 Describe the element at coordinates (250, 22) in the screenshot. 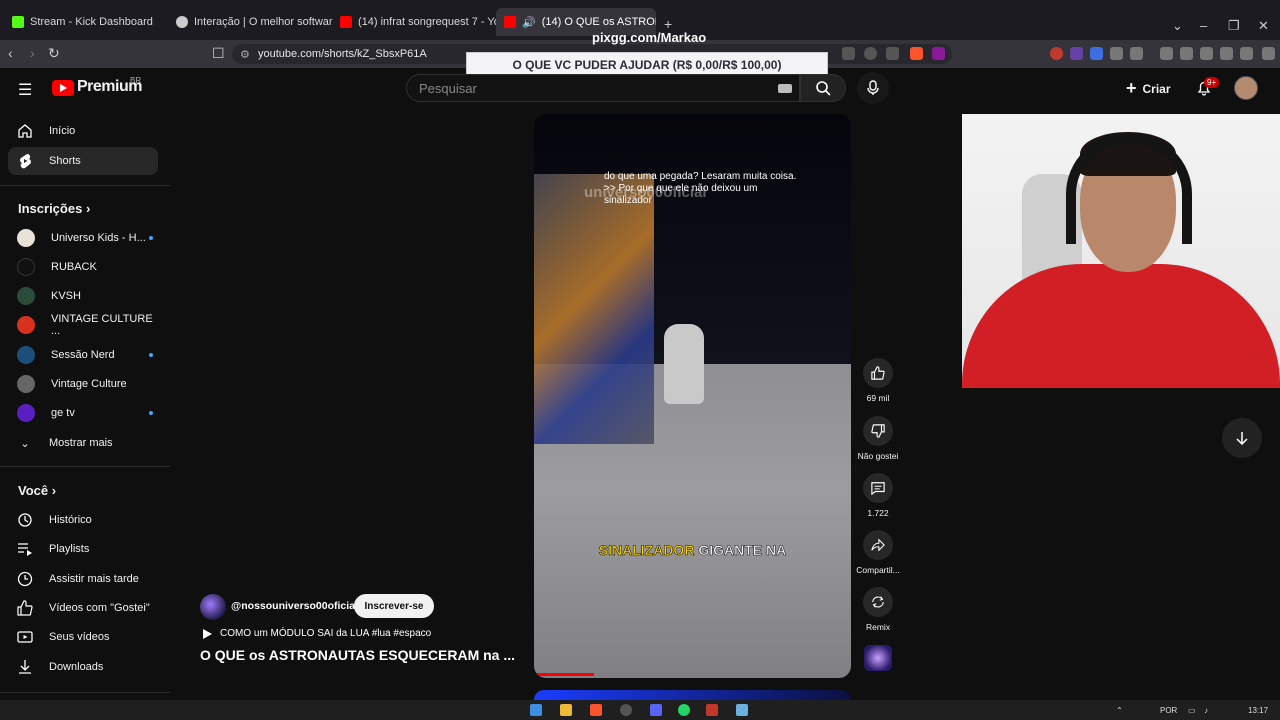

I see `tab-interacao: Interação | O melhor software para in` at that location.